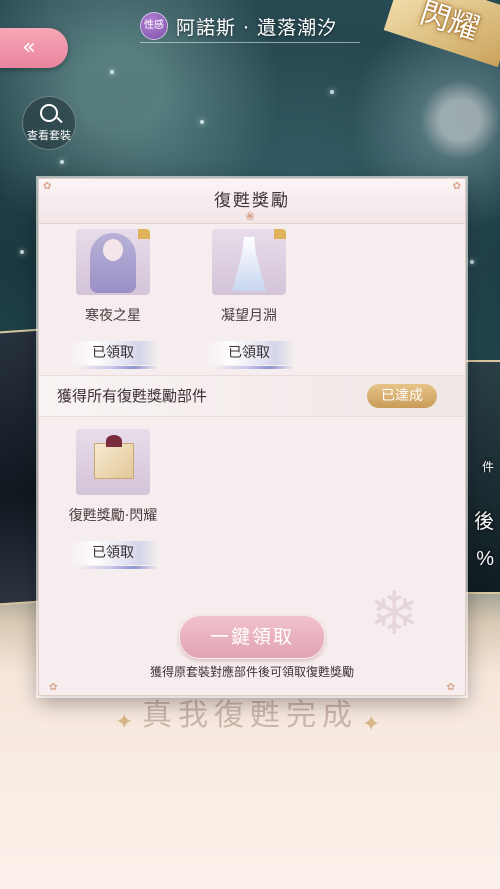 The image size is (500, 889). What do you see at coordinates (402, 396) in the screenshot?
I see `achieved-badge: 已達成` at bounding box center [402, 396].